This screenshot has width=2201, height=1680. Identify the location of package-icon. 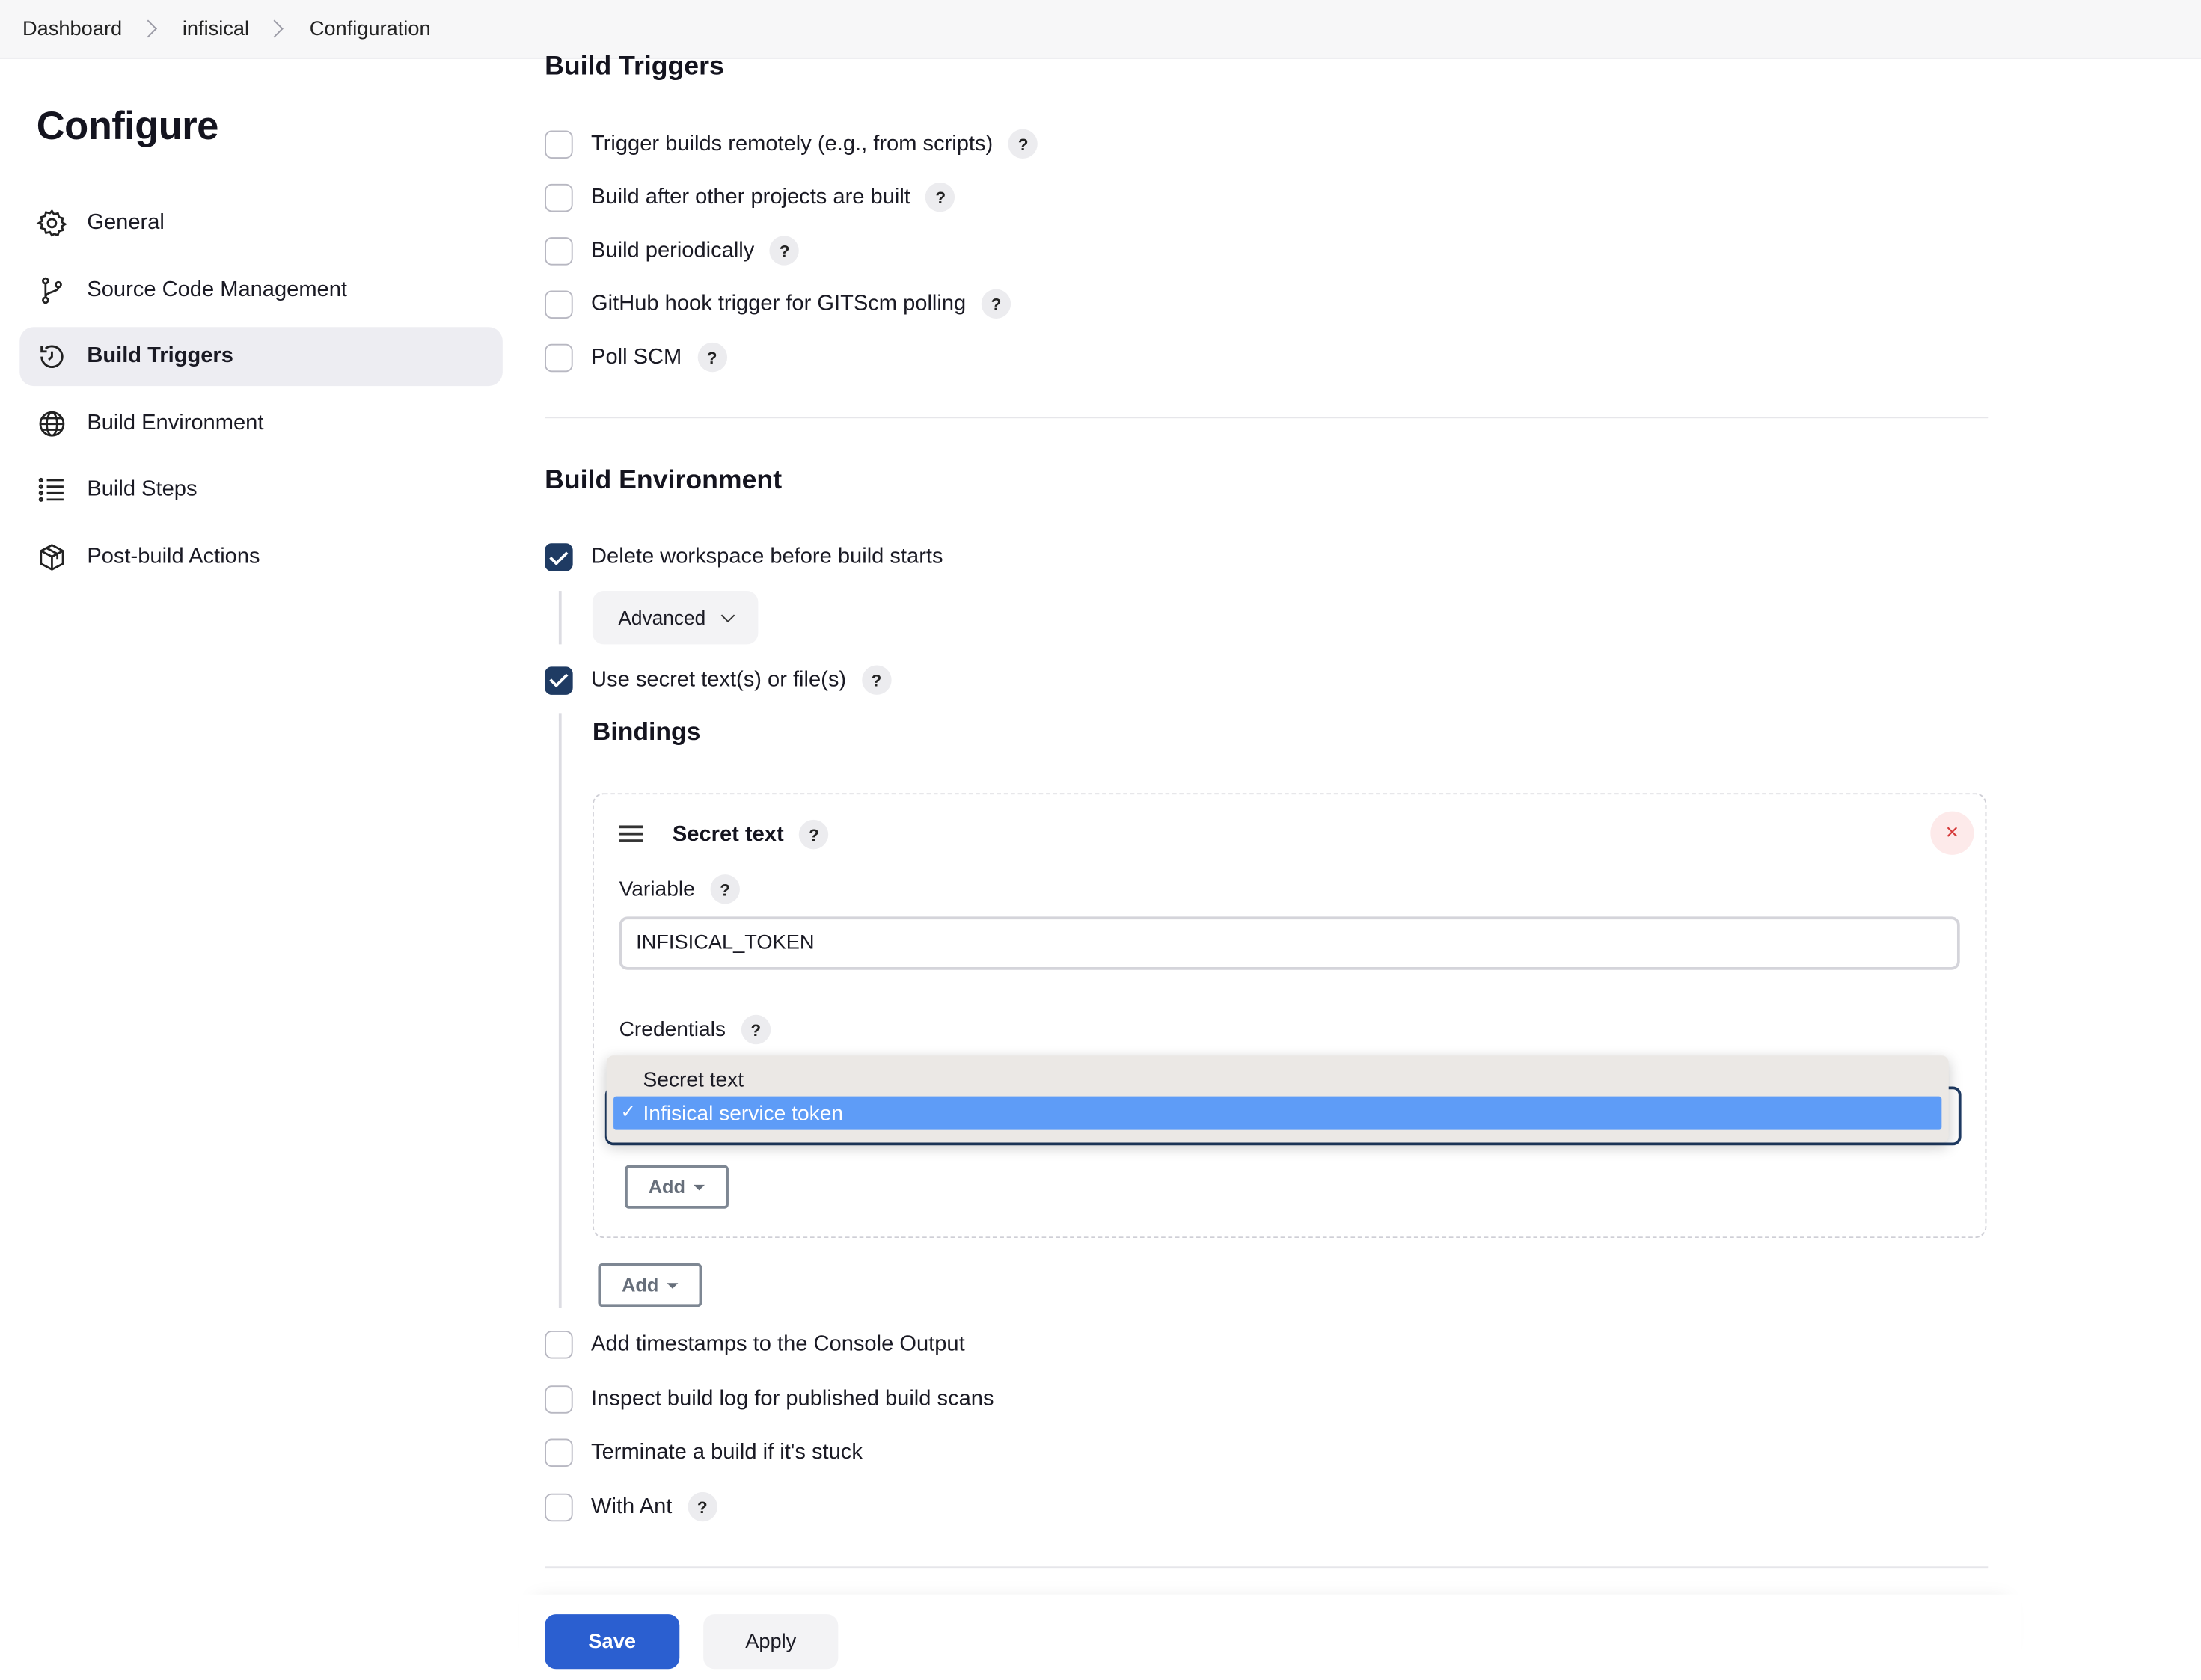
(52, 556).